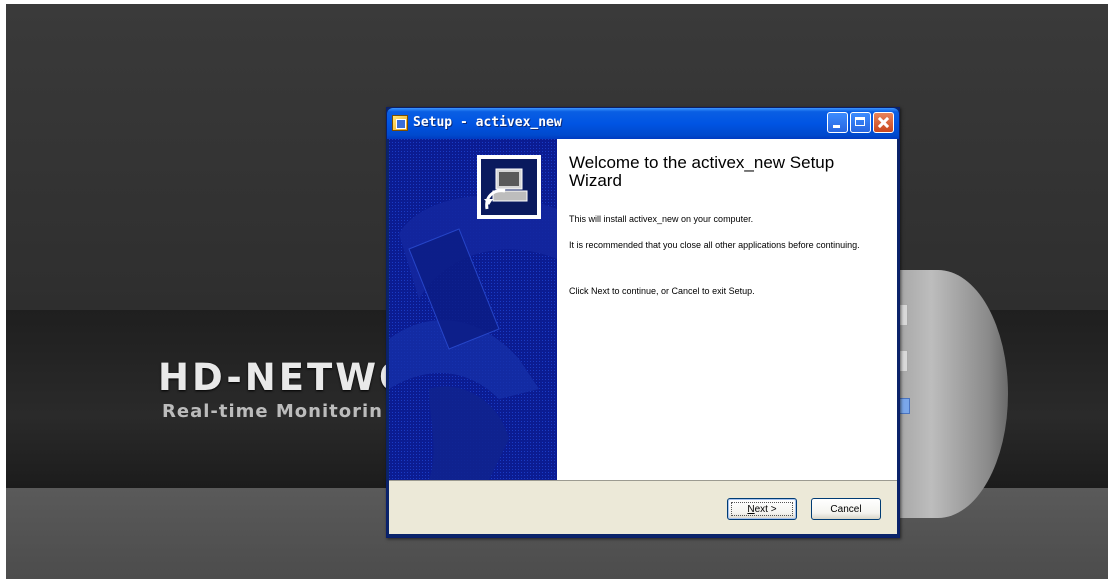 This screenshot has width=1108, height=579. What do you see at coordinates (883, 122) in the screenshot?
I see `close-button` at bounding box center [883, 122].